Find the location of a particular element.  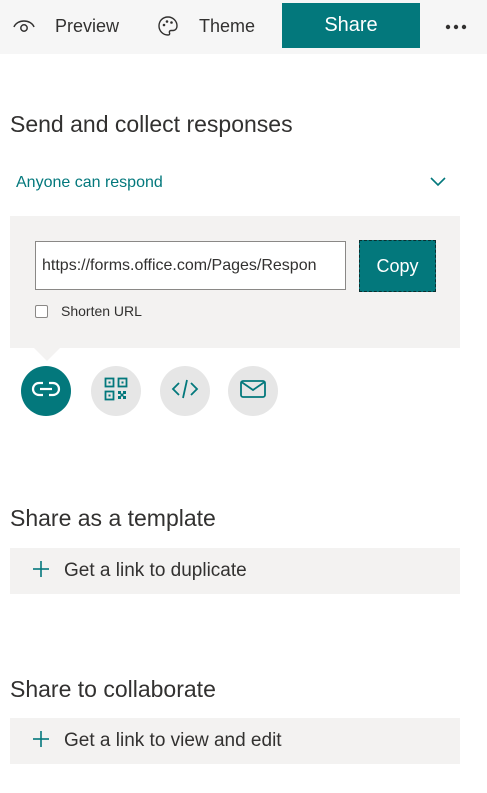

get-duplicate-link-label: Get a link to duplicate is located at coordinates (155, 570).